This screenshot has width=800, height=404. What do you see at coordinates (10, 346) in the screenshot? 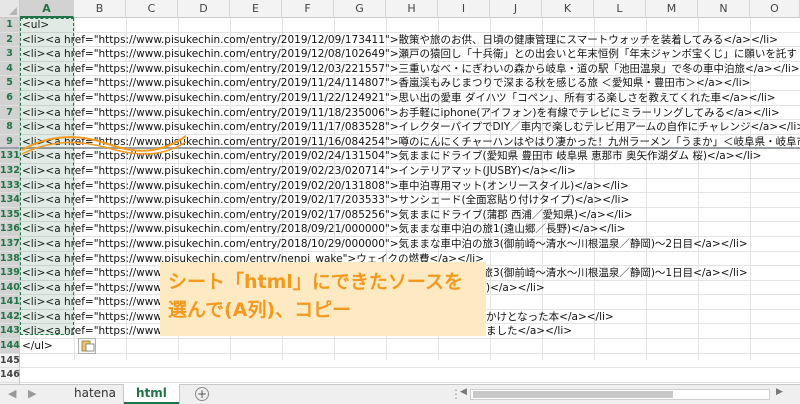
I see `row-header: 144` at bounding box center [10, 346].